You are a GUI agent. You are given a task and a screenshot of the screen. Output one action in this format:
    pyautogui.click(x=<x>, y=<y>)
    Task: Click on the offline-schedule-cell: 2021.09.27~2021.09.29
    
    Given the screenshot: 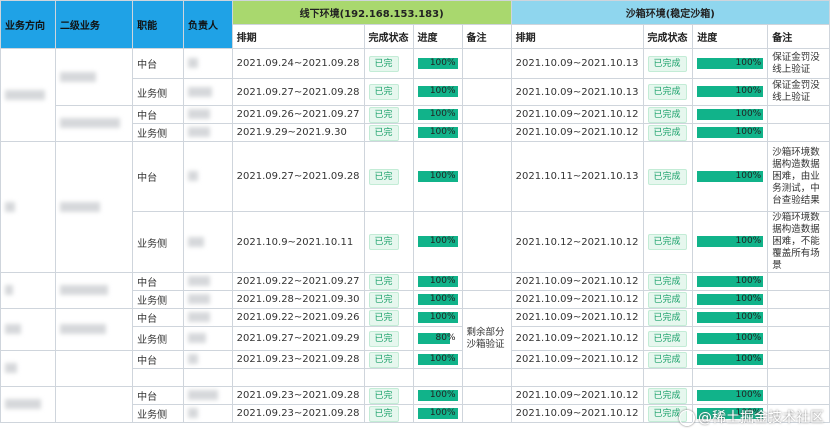 What is the action you would take?
    pyautogui.click(x=298, y=338)
    